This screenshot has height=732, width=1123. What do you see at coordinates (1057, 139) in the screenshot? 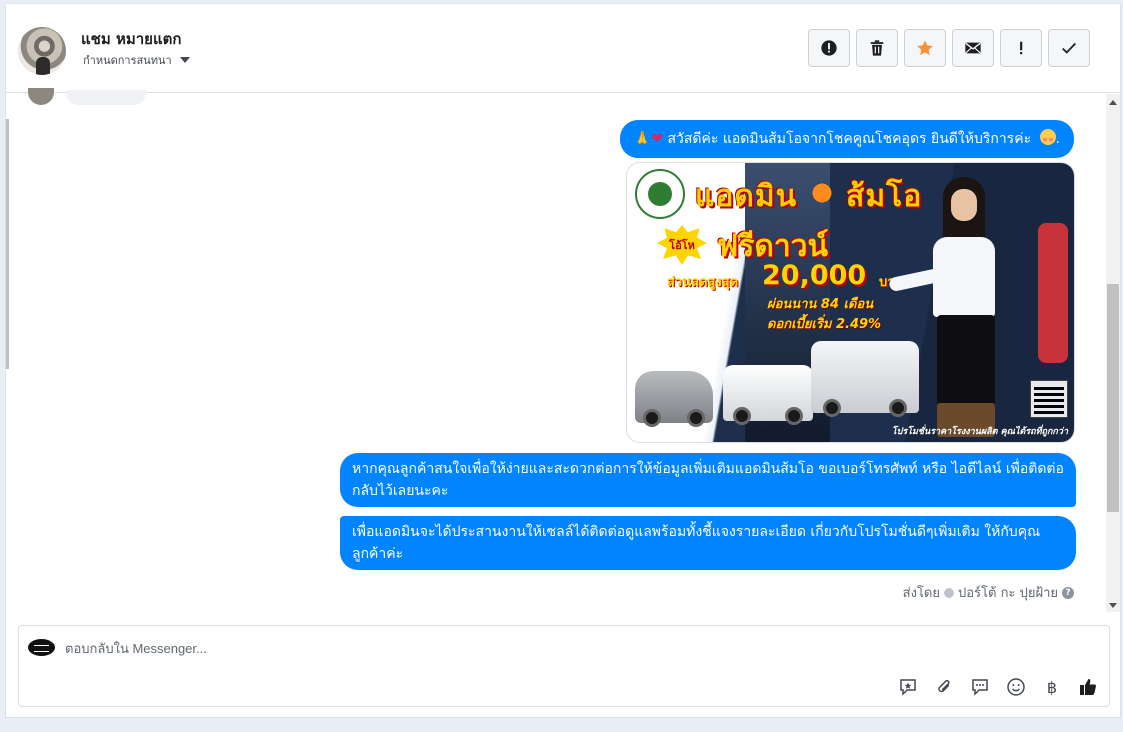
I see `greeting-suffix: .` at bounding box center [1057, 139].